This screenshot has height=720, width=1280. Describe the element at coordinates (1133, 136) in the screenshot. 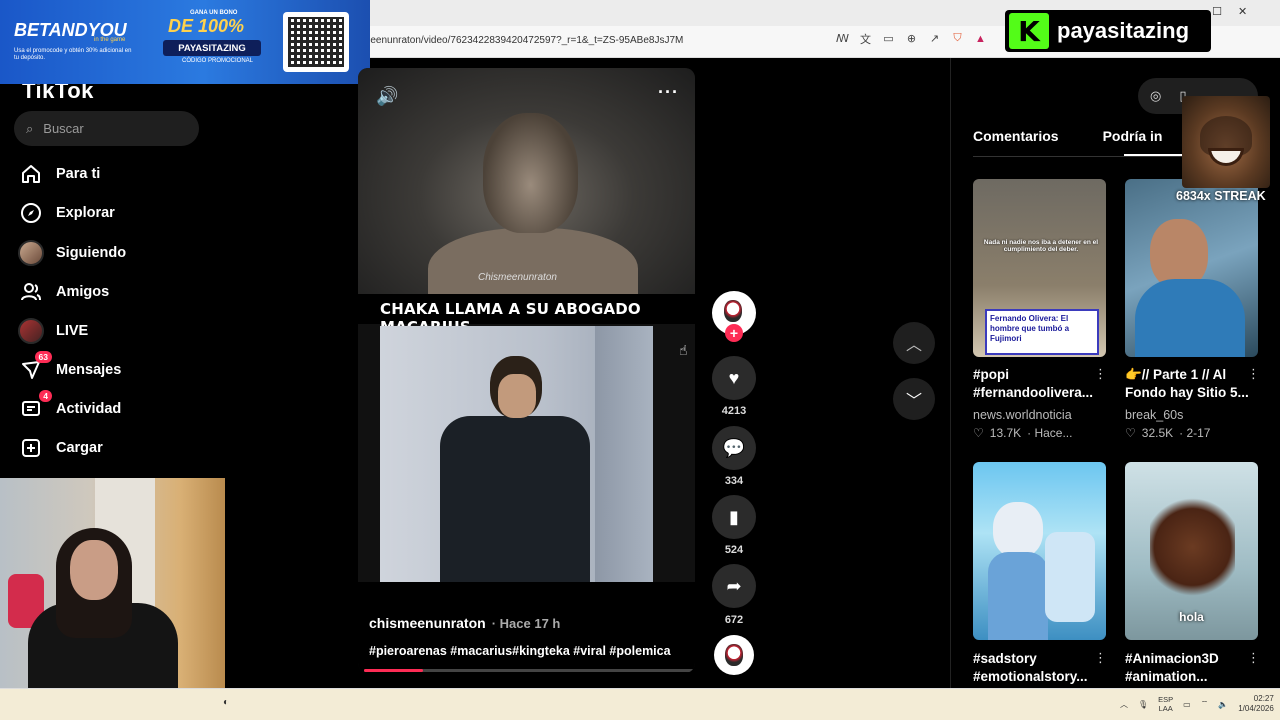

I see `tab-podria-interesarte: Podría in` at that location.